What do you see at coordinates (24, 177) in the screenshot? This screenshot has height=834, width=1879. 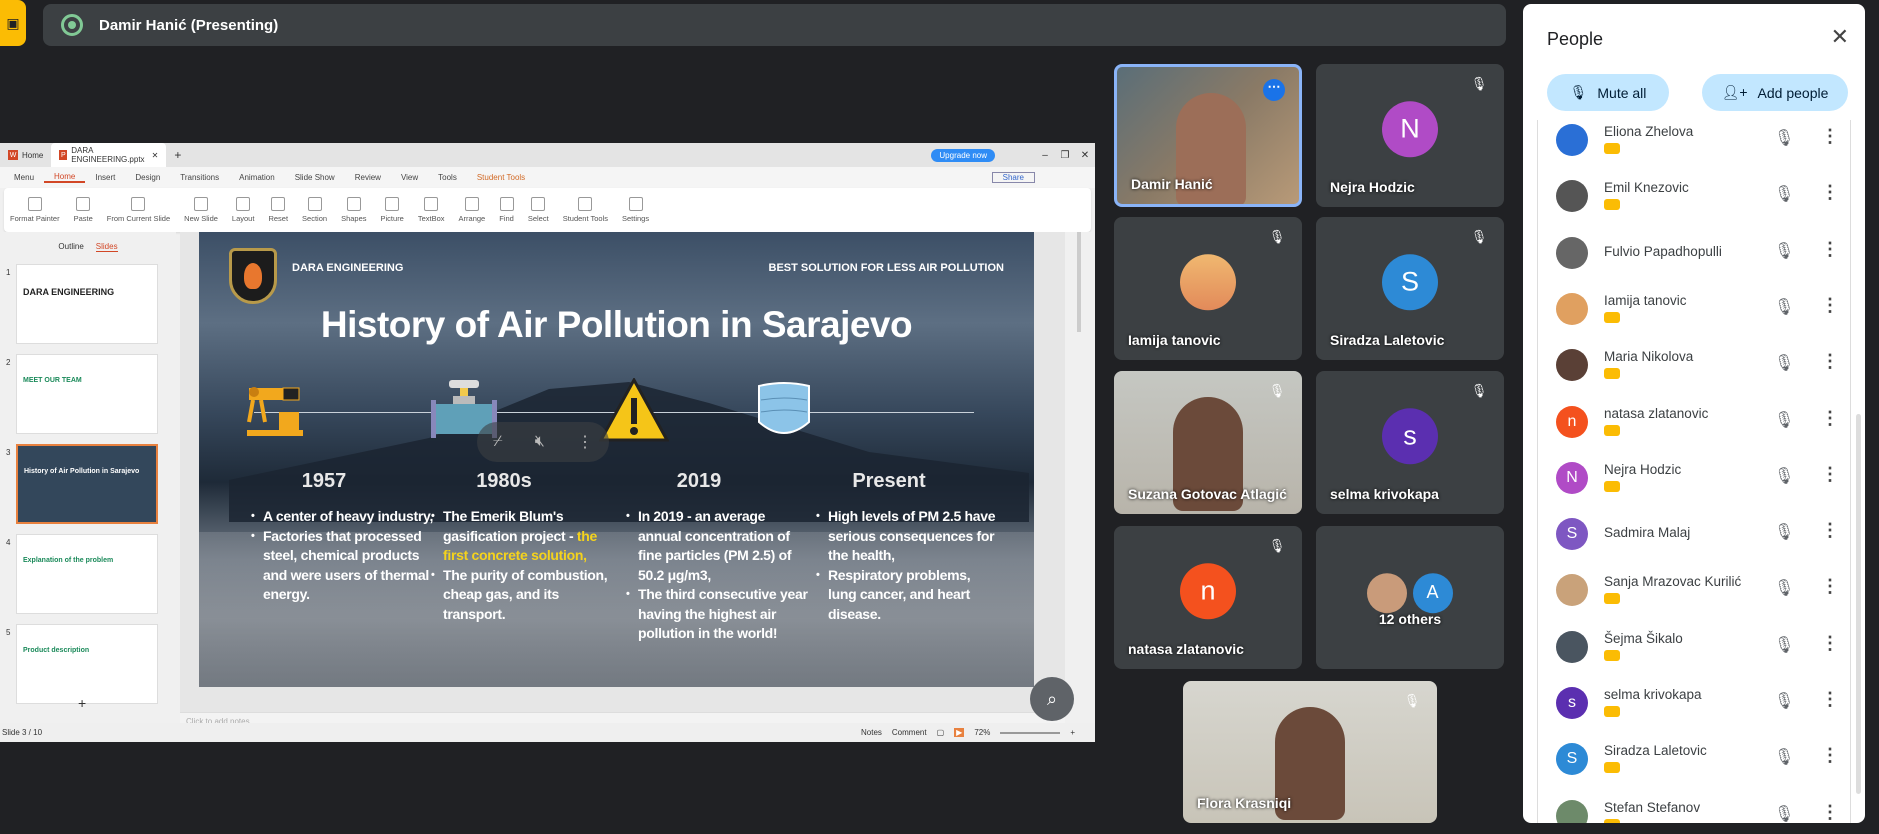 I see `menu-menu: Menu` at bounding box center [24, 177].